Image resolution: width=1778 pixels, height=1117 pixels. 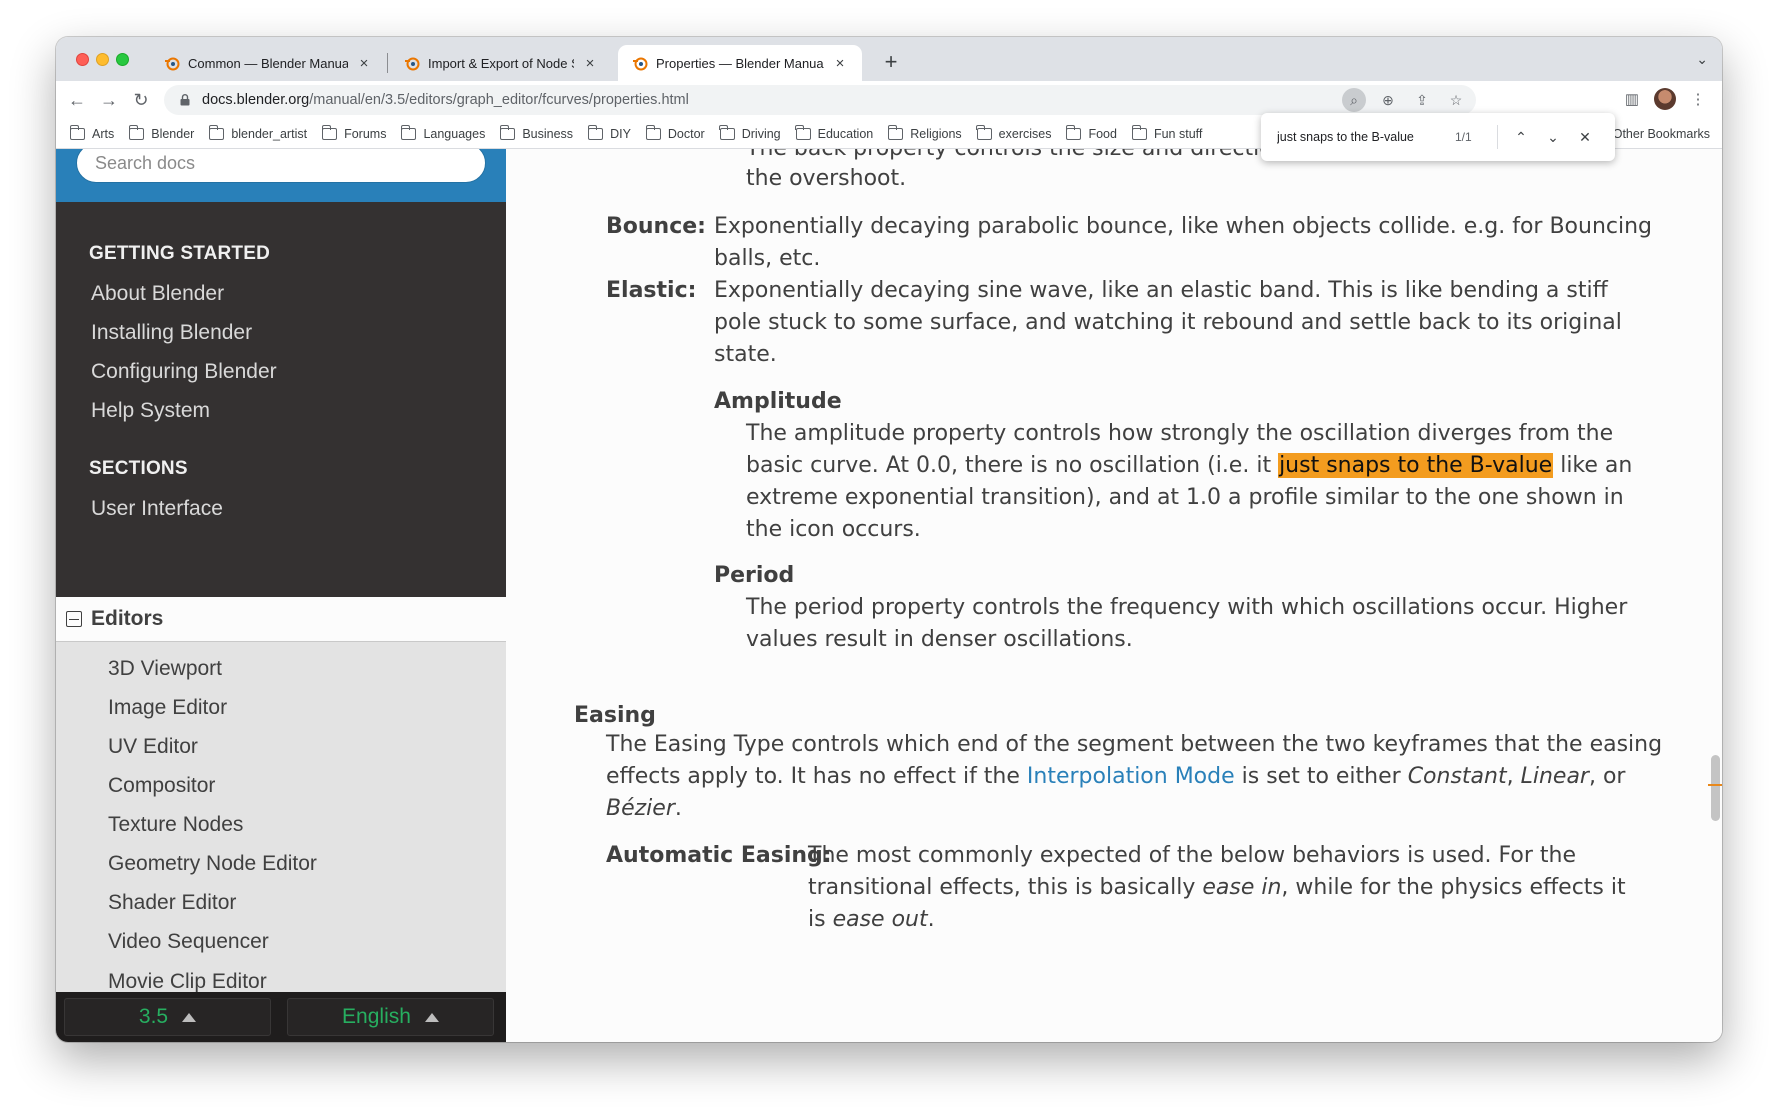 What do you see at coordinates (745, 354) in the screenshot?
I see `elastic-line-3: state.` at bounding box center [745, 354].